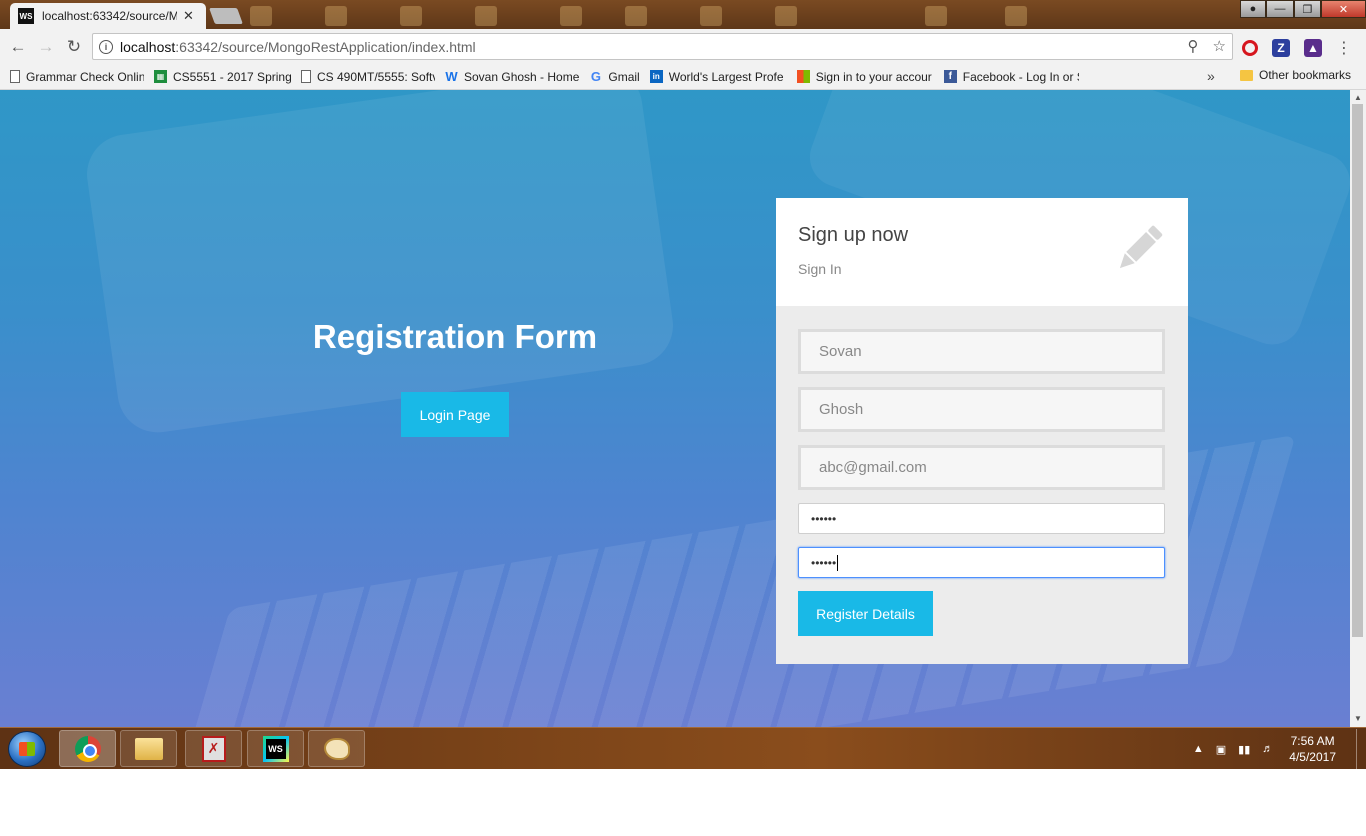 This screenshot has height=836, width=1366. Describe the element at coordinates (981, 351) in the screenshot. I see `first-name-field: Sovan` at that location.